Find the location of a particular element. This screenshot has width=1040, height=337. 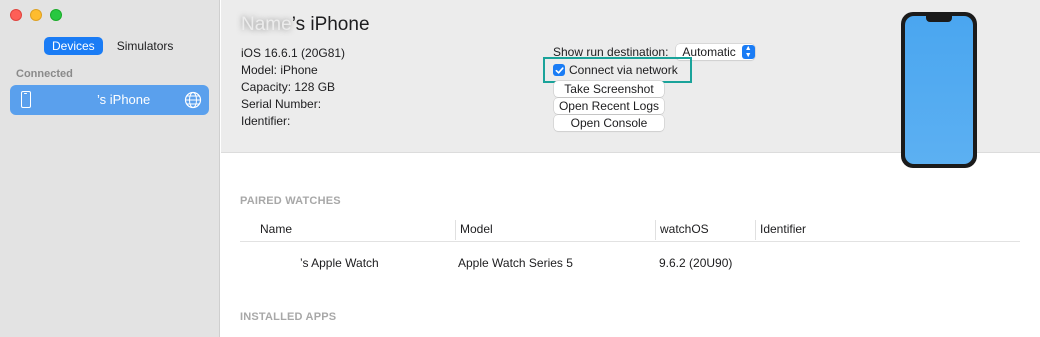

minimize-window-button is located at coordinates (36, 15).